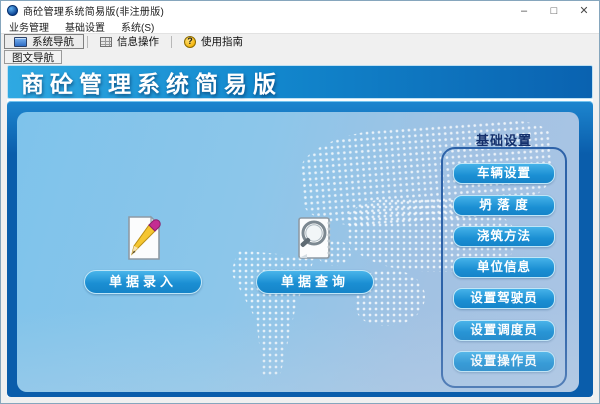 The height and width of the screenshot is (404, 600). I want to click on tab-graphic-navigation-label: 图文导航, so click(33, 57).